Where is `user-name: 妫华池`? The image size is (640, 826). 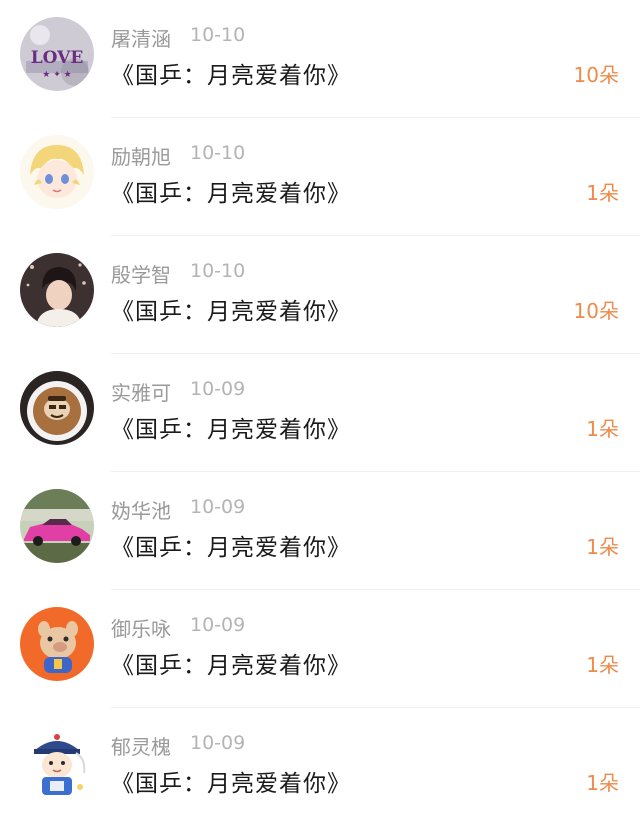
user-name: 妫华池 is located at coordinates (141, 509).